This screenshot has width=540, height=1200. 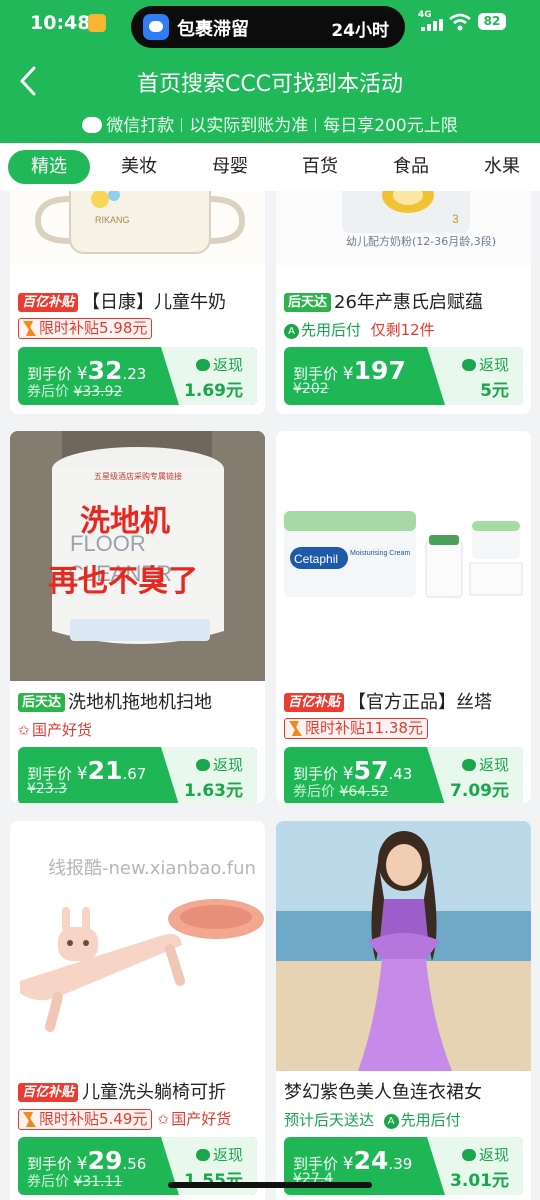 I want to click on product-promo: 预计后天送达 A 先用后付, so click(x=404, y=1120).